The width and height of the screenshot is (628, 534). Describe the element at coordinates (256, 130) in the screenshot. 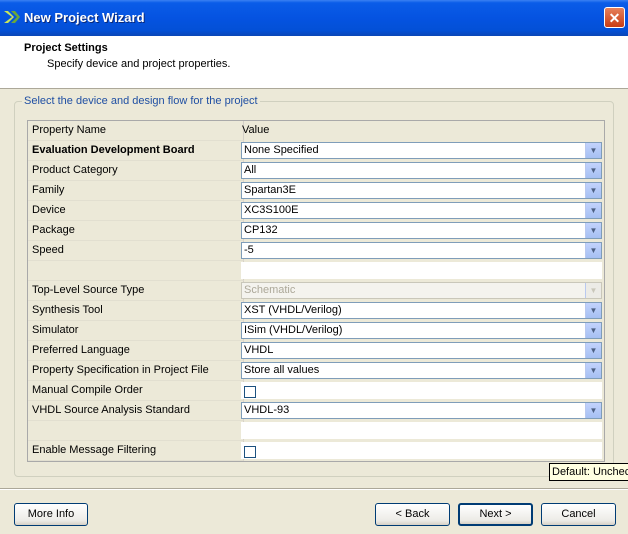

I see `column-header-value: Value` at that location.